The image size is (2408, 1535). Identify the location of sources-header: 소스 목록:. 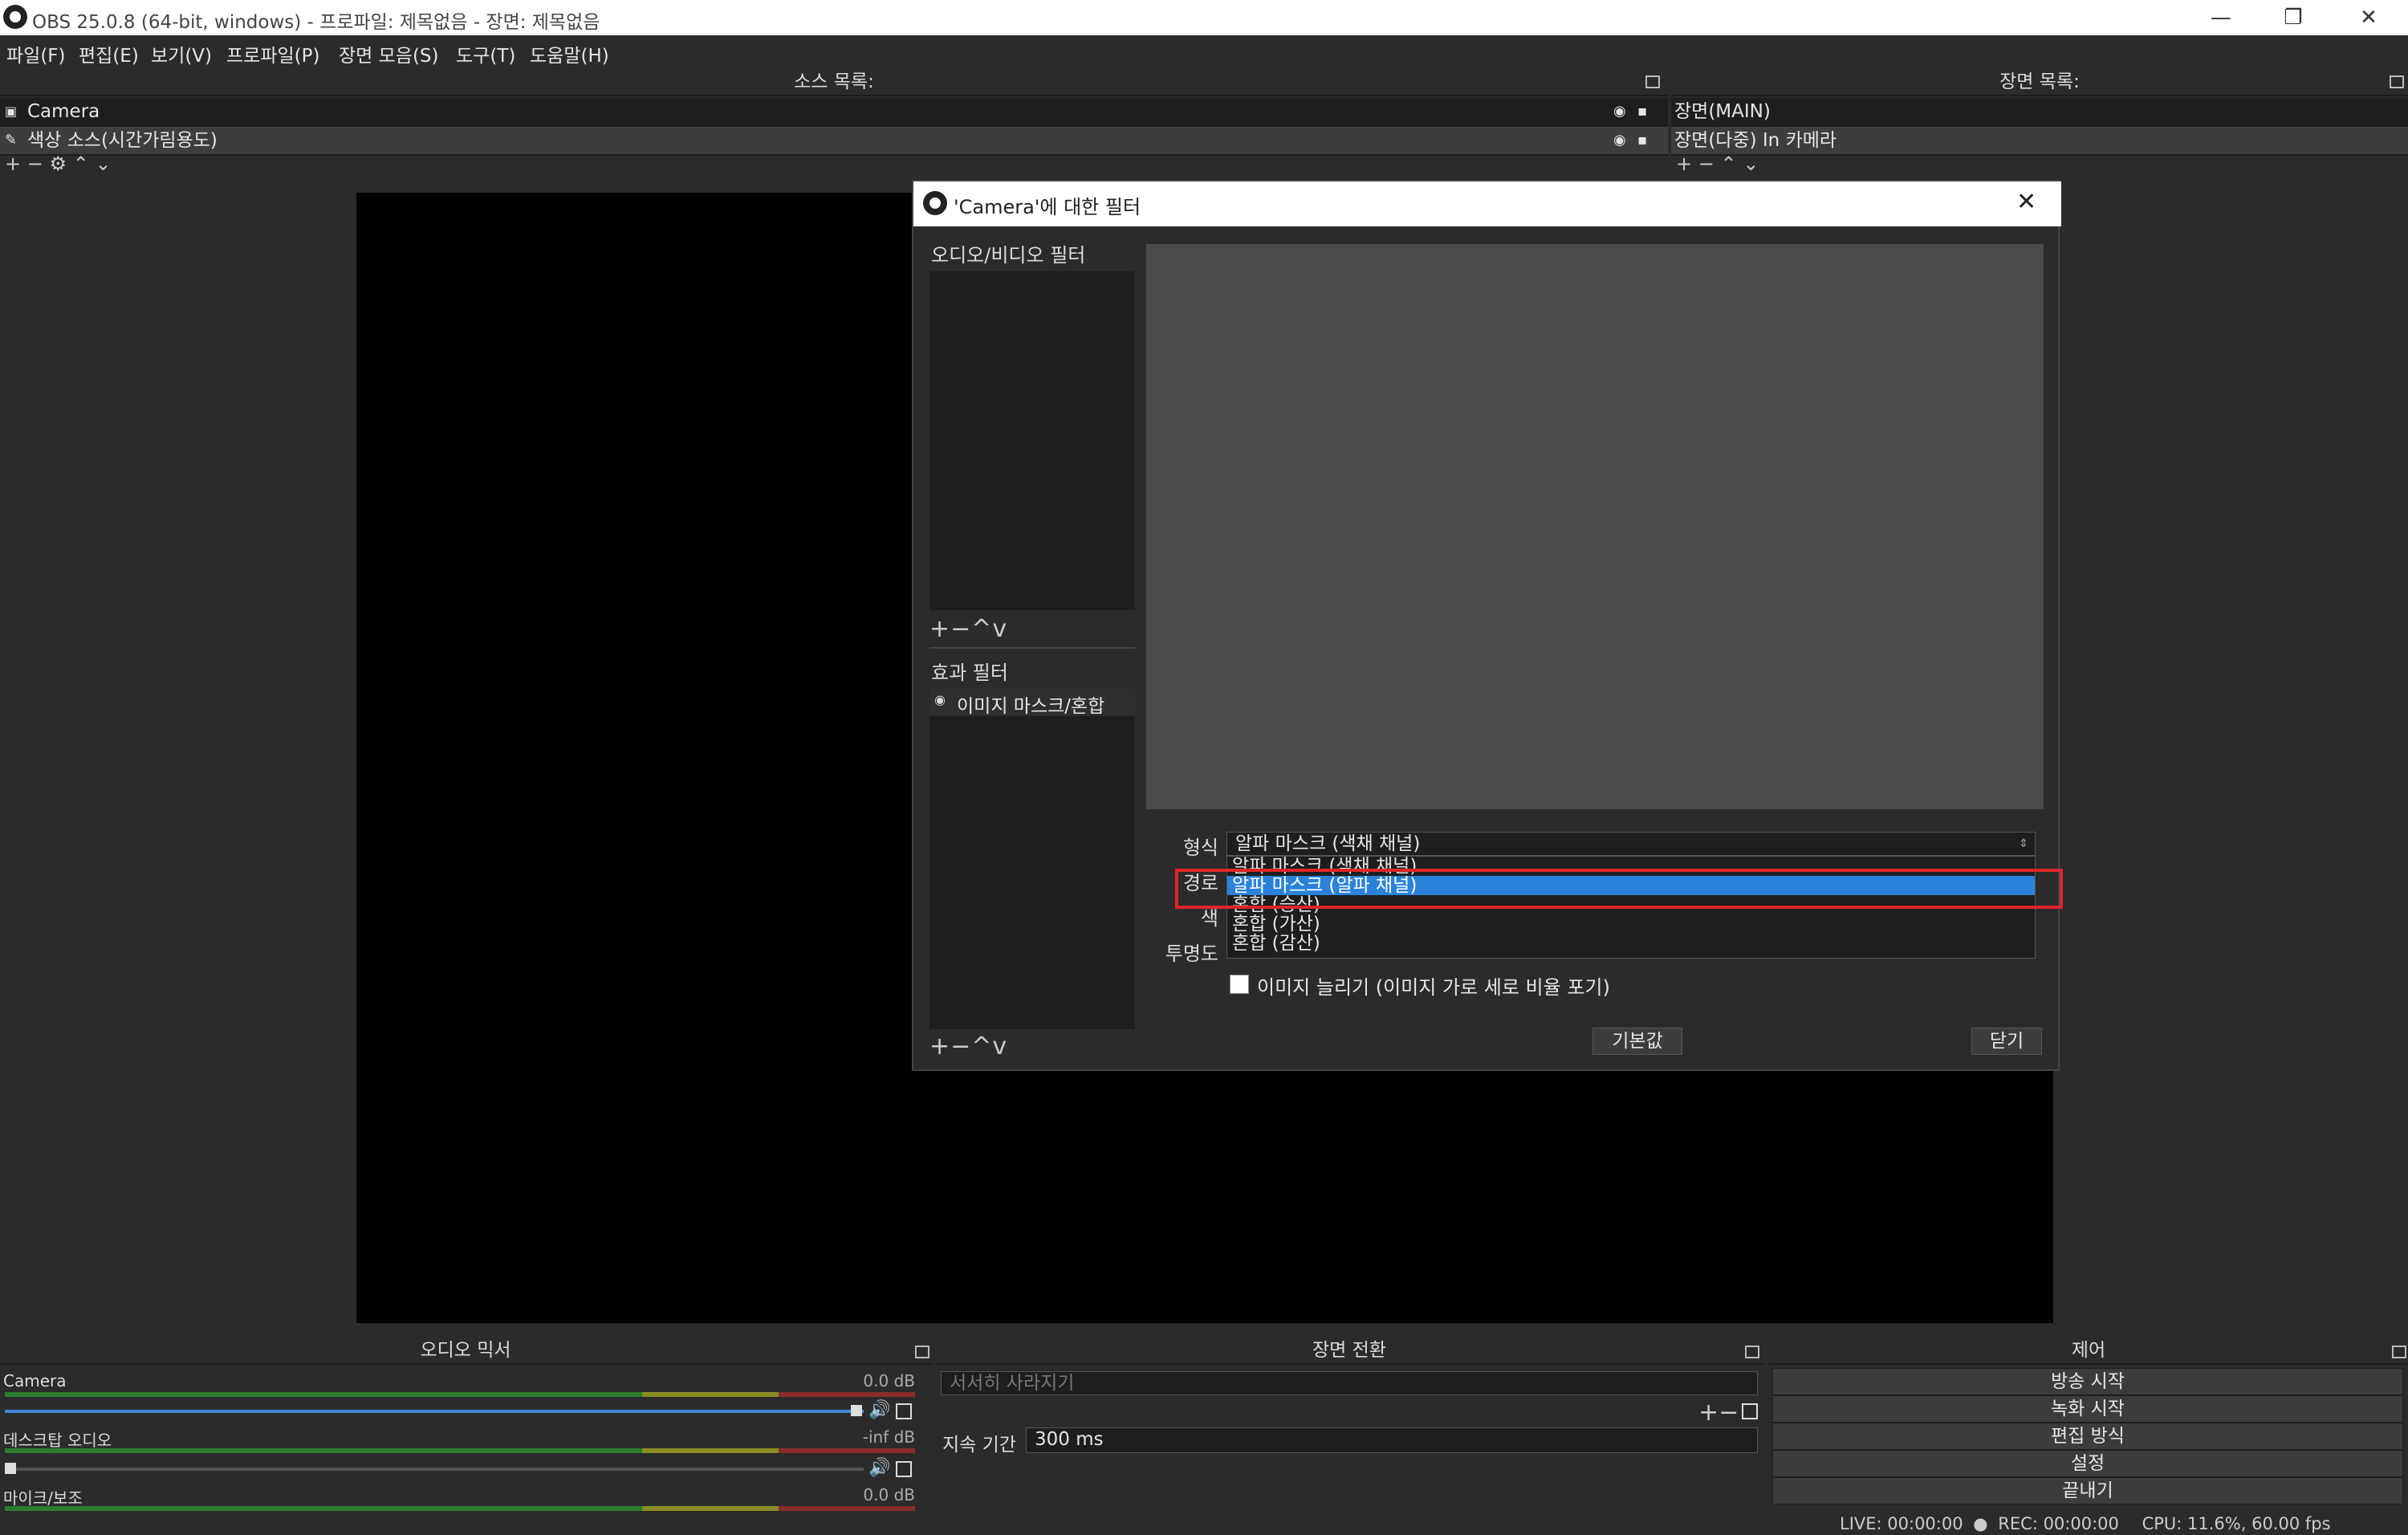
(834, 81).